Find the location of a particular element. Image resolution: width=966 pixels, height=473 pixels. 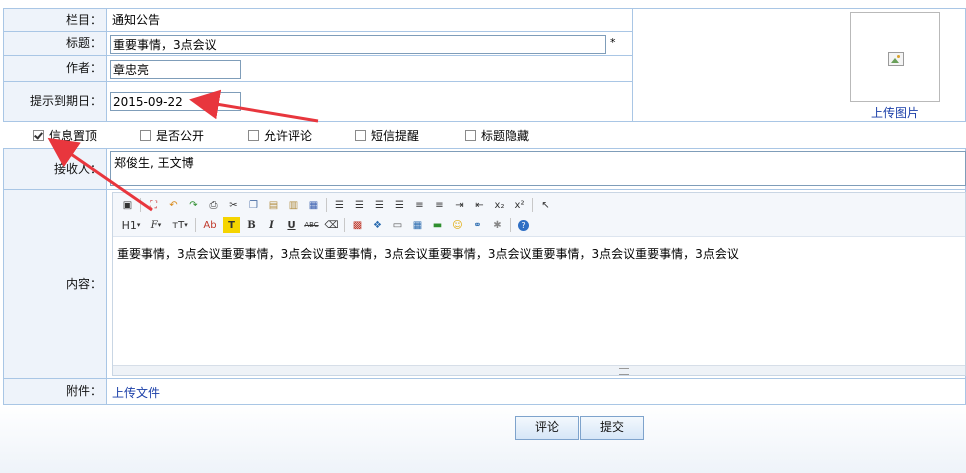

option-allow-comment: 允许评论 is located at coordinates (280, 135).